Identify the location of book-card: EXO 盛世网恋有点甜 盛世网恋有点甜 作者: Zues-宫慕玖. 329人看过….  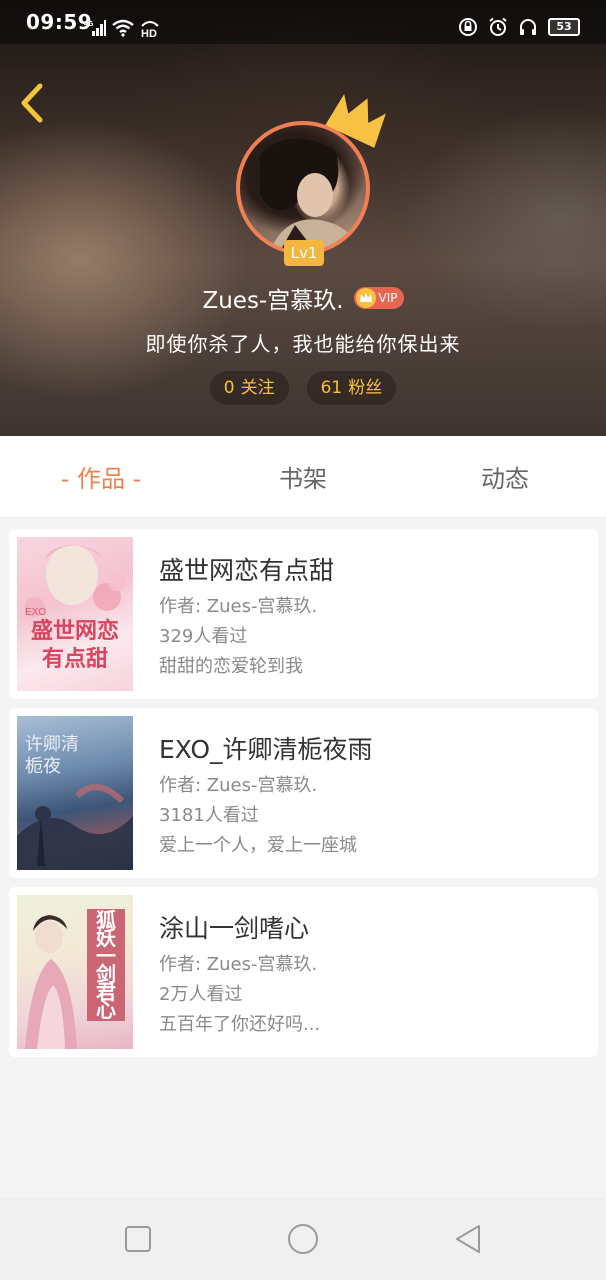
(303, 614).